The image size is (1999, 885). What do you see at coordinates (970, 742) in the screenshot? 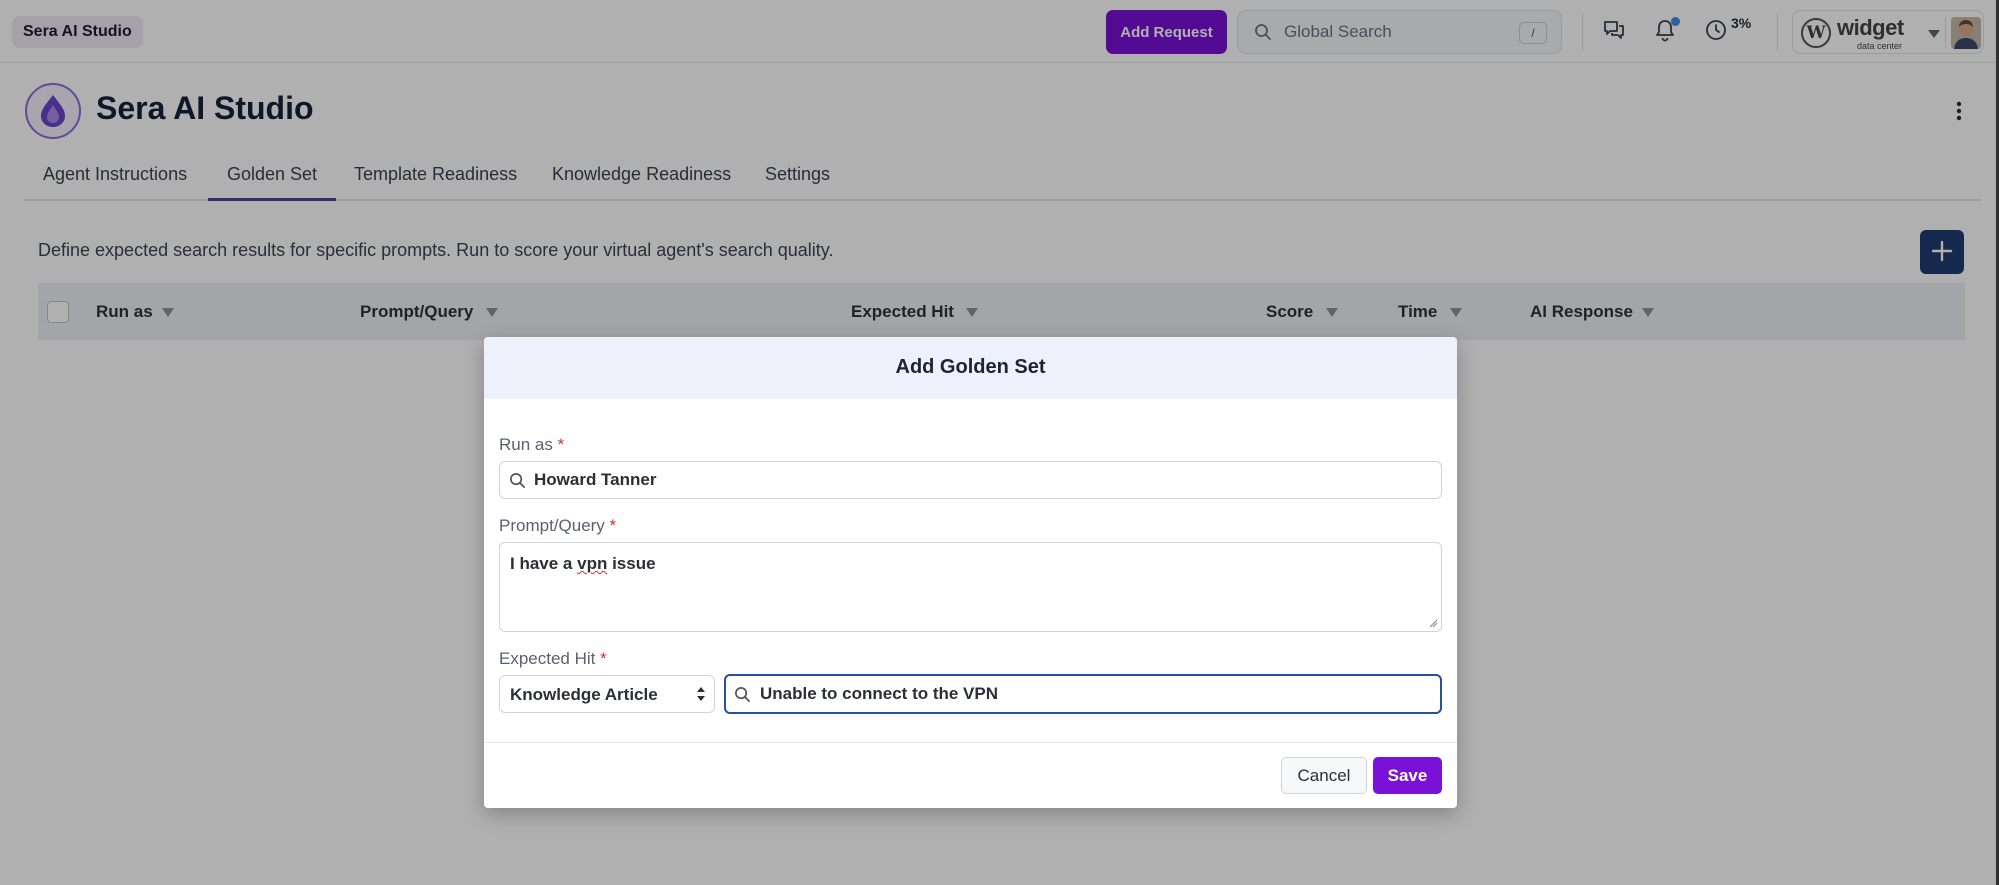
I see `footer-divider` at bounding box center [970, 742].